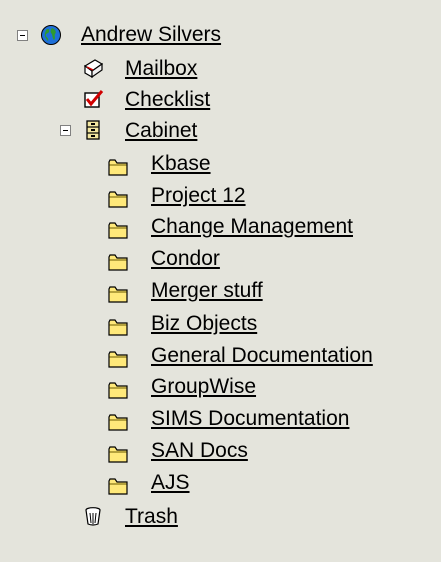 Image resolution: width=441 pixels, height=562 pixels. Describe the element at coordinates (181, 164) in the screenshot. I see `folder-label: Kbase` at that location.